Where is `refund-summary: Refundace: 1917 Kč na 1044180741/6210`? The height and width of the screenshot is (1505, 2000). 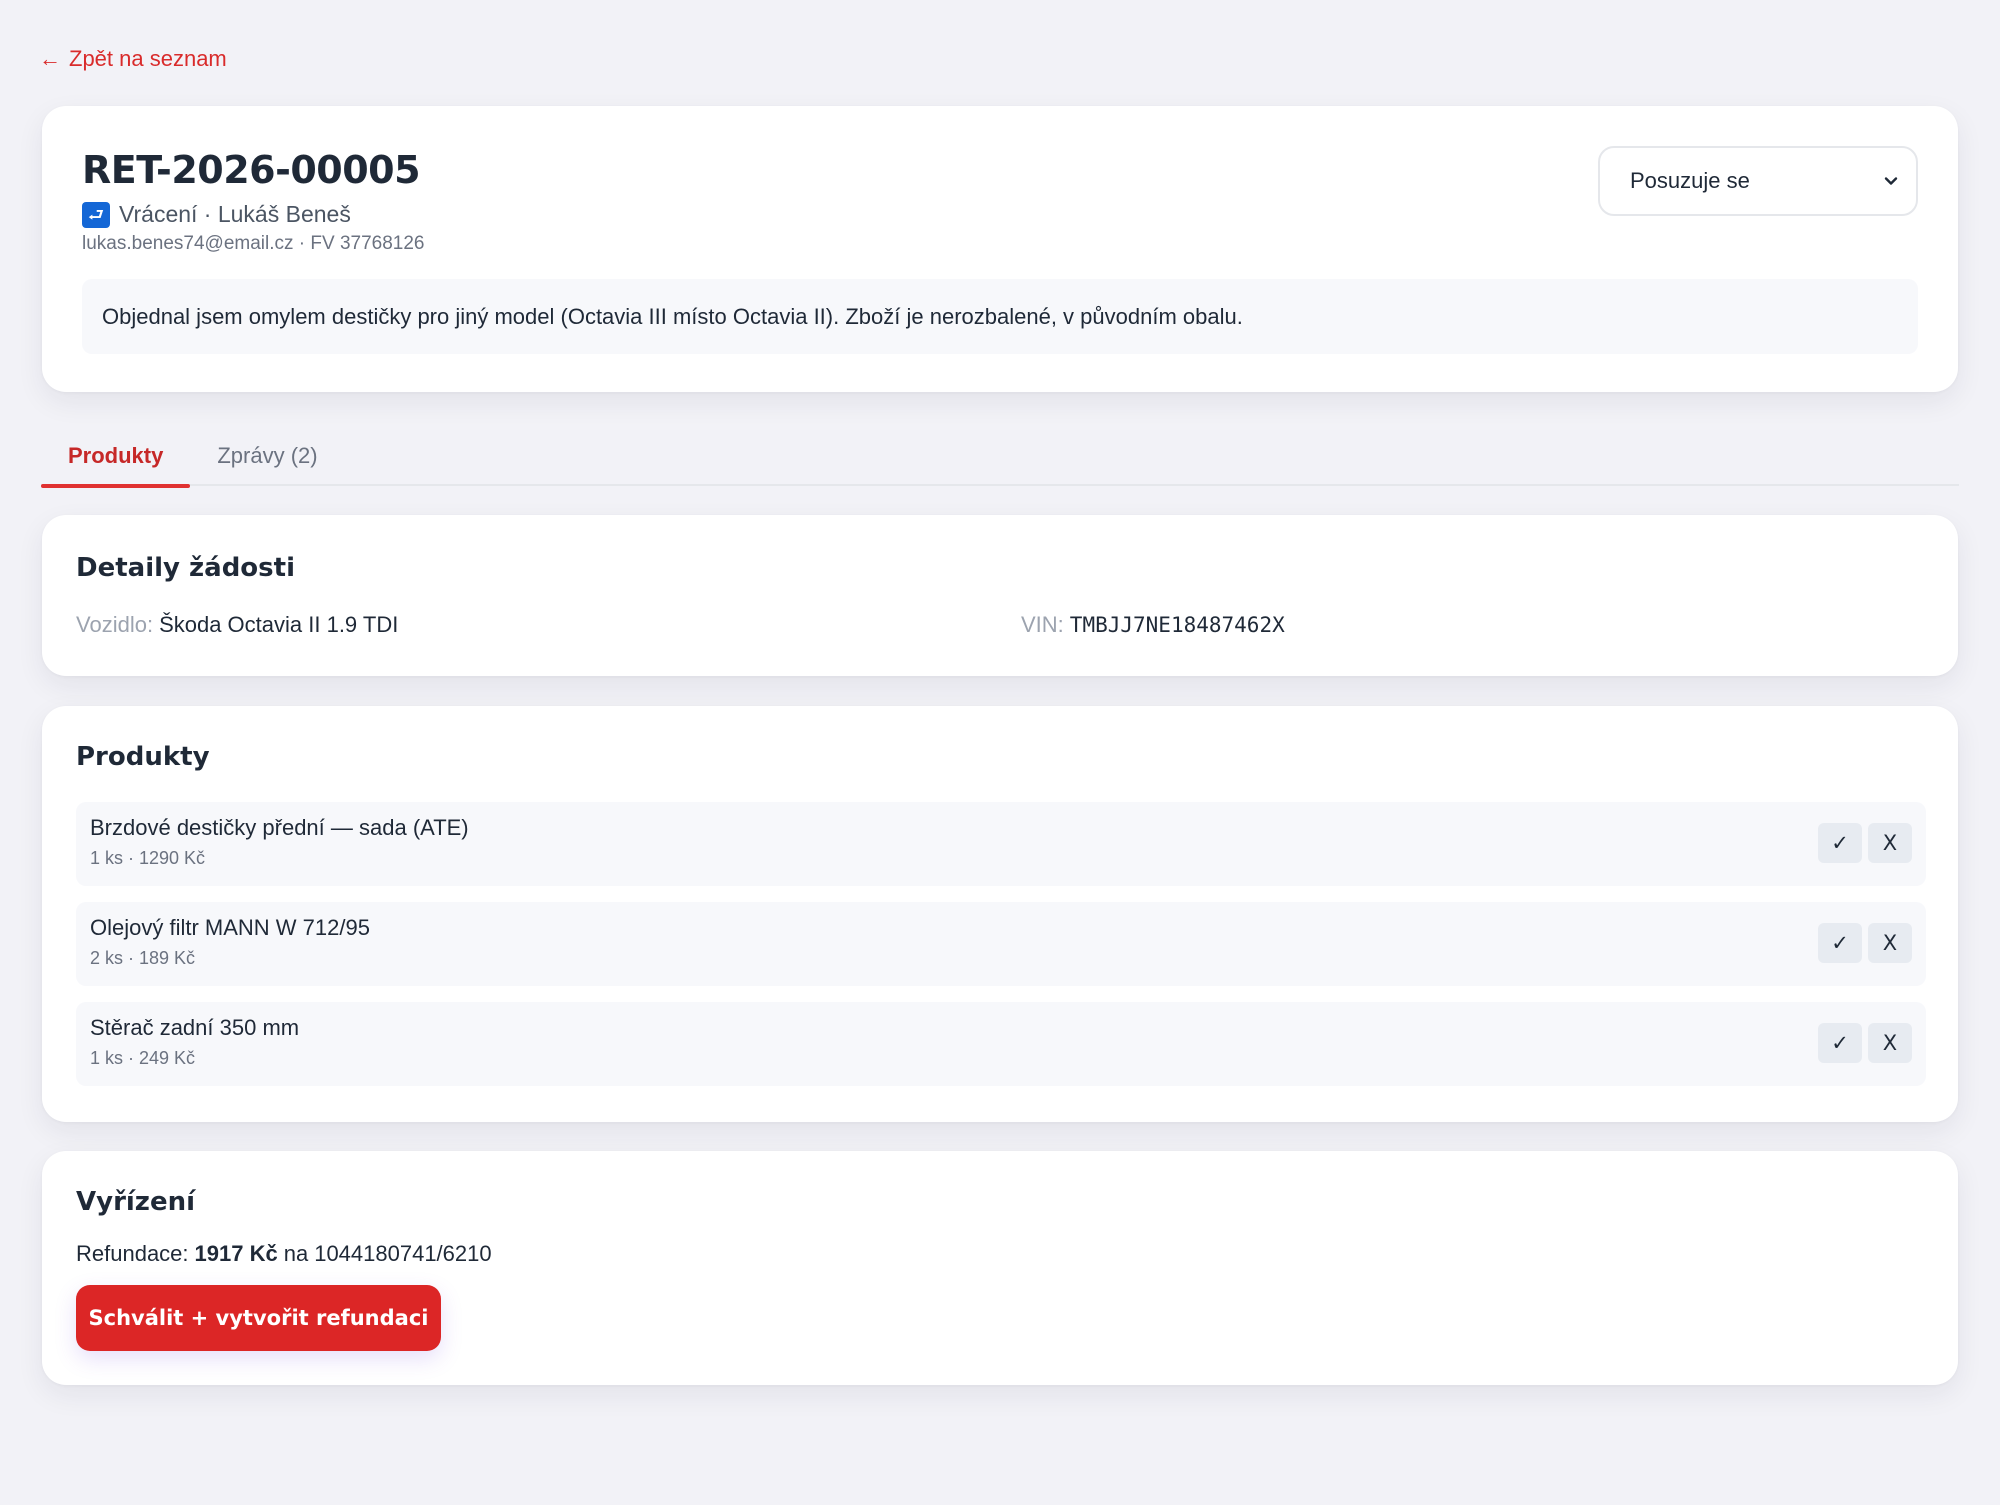 refund-summary: Refundace: 1917 Kč na 1044180741/6210 is located at coordinates (284, 1254).